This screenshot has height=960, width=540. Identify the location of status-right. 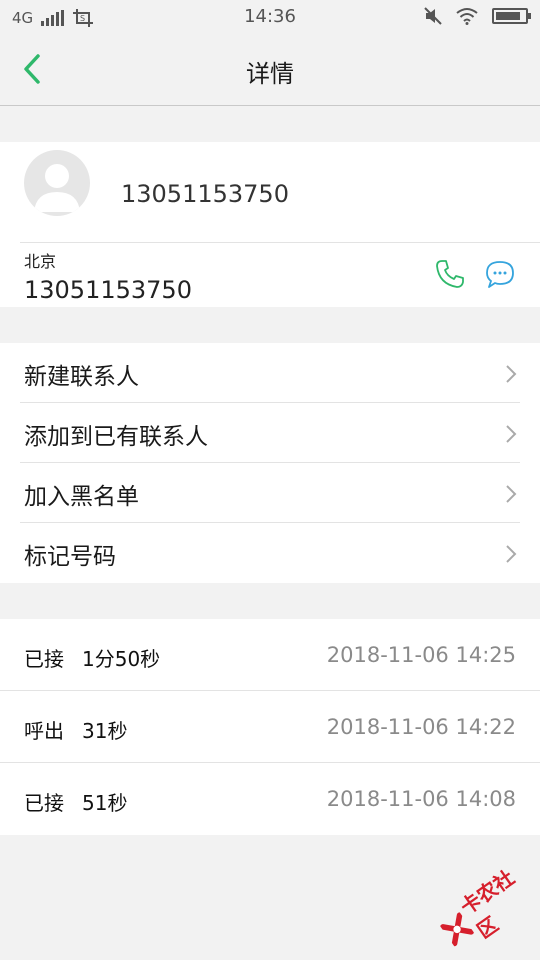
(477, 16).